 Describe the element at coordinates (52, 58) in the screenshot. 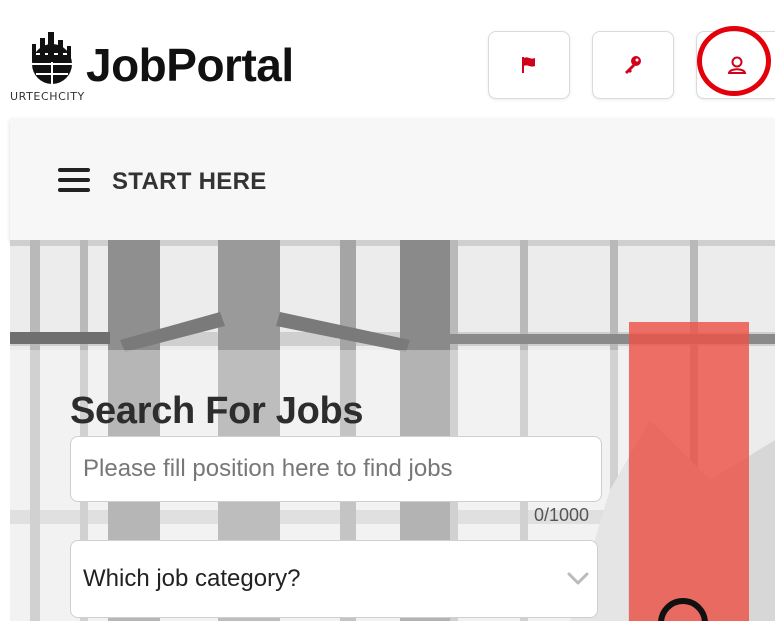

I see `city-globe-logo-icon` at that location.